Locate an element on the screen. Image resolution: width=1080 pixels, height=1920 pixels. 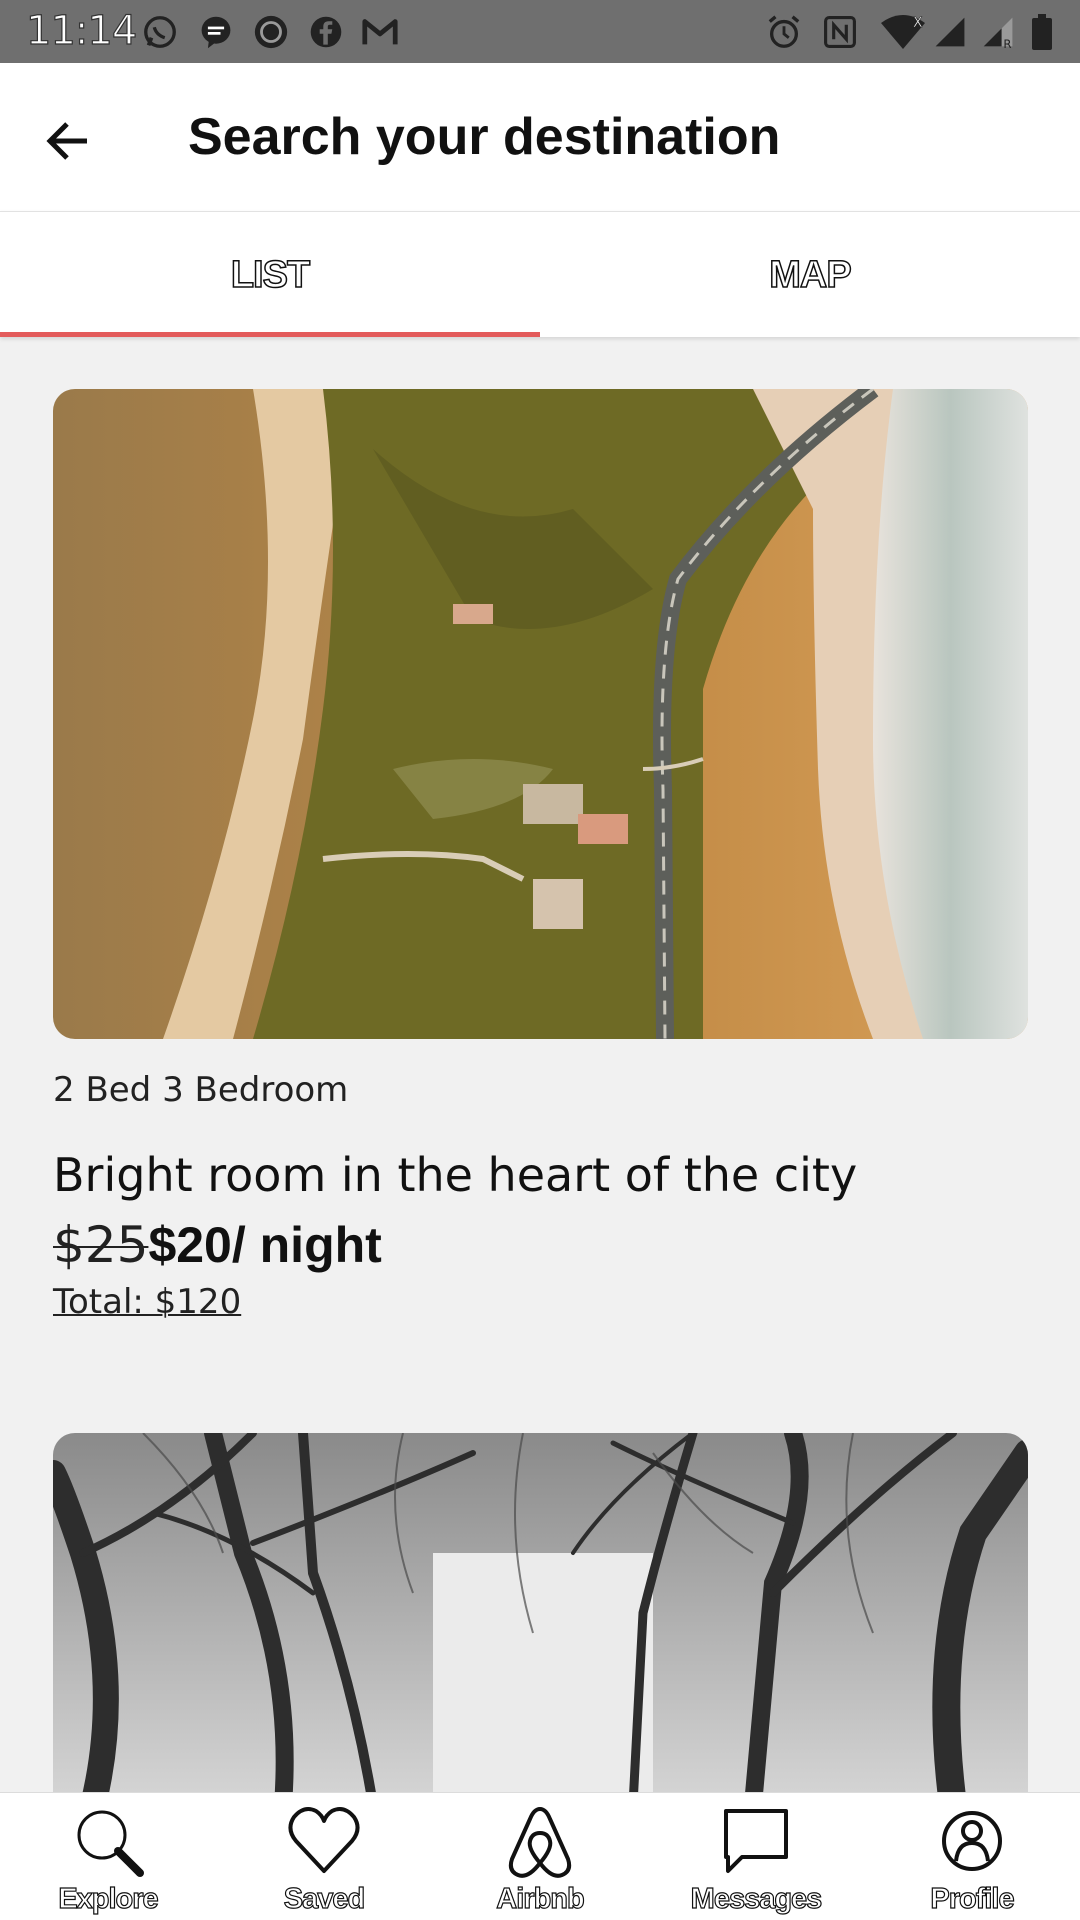
bottom-navigation: Explore Saved Airbnb Messages Profile is located at coordinates (540, 1856).